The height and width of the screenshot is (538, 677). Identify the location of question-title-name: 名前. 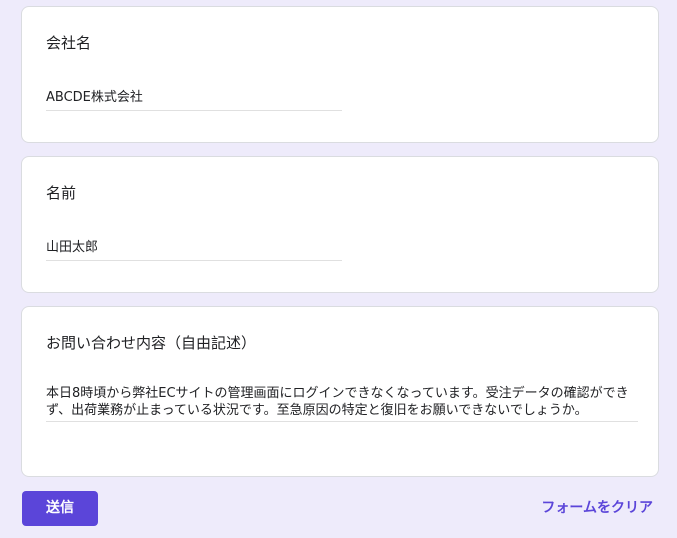
(61, 193).